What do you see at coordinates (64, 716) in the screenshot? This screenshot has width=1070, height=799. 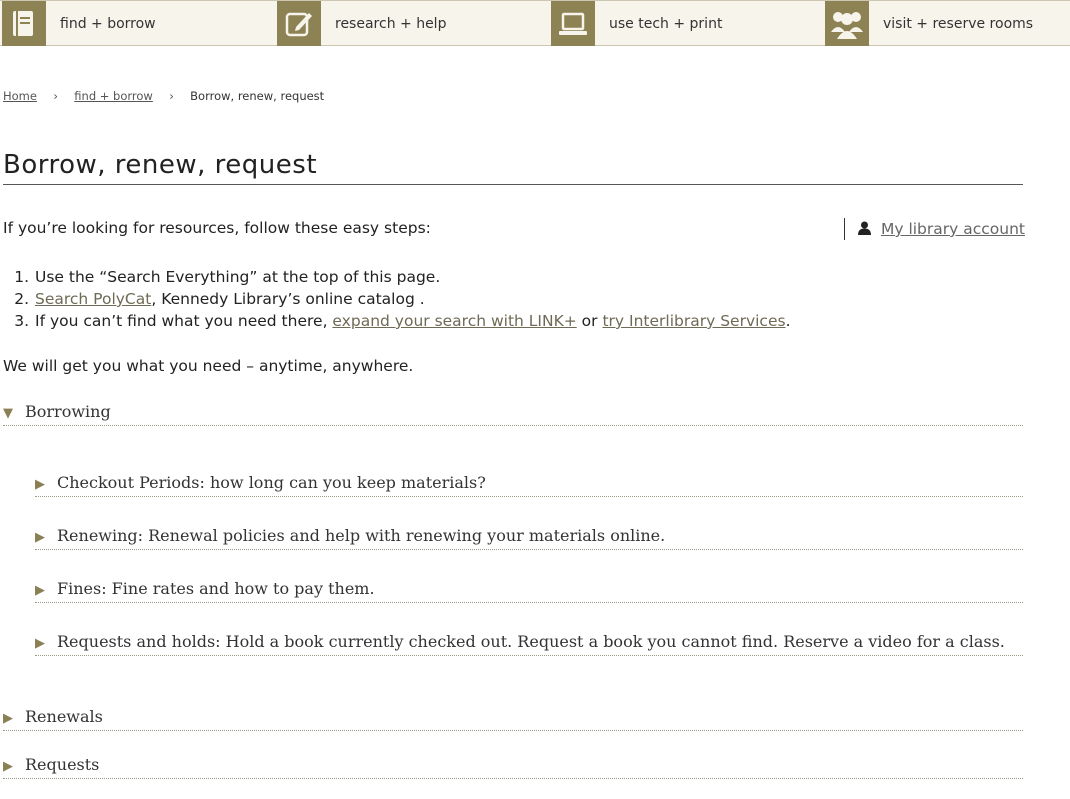 I see `accordion-label: Renewals` at bounding box center [64, 716].